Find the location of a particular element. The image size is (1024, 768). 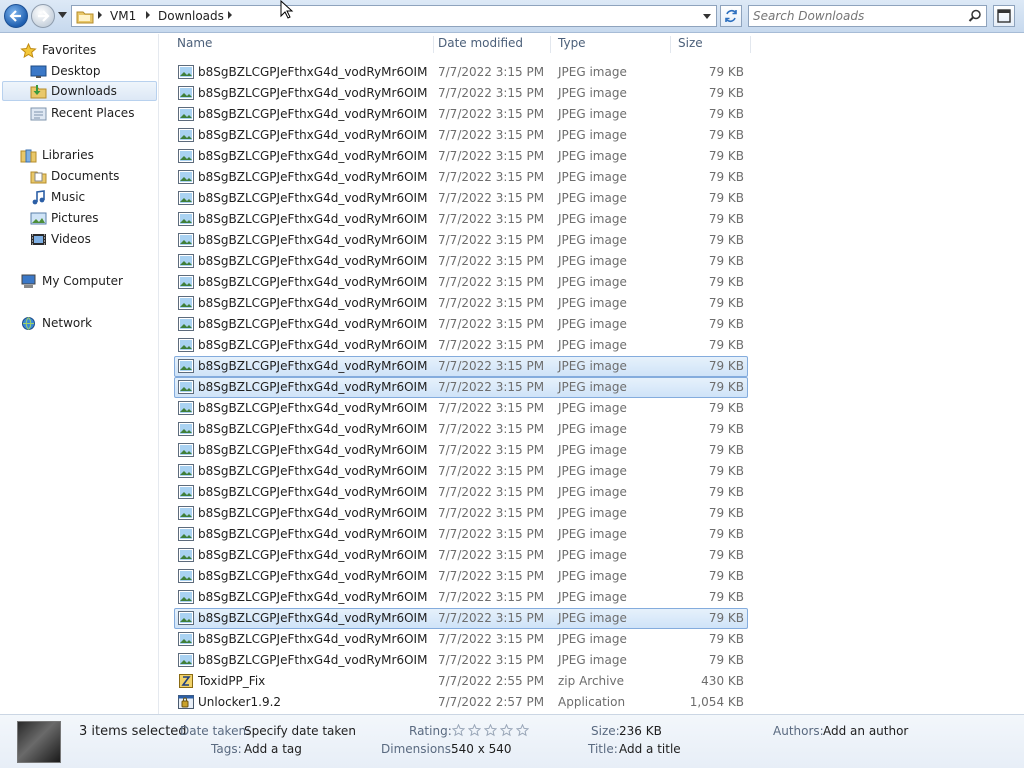

search-input is located at coordinates (855, 16).